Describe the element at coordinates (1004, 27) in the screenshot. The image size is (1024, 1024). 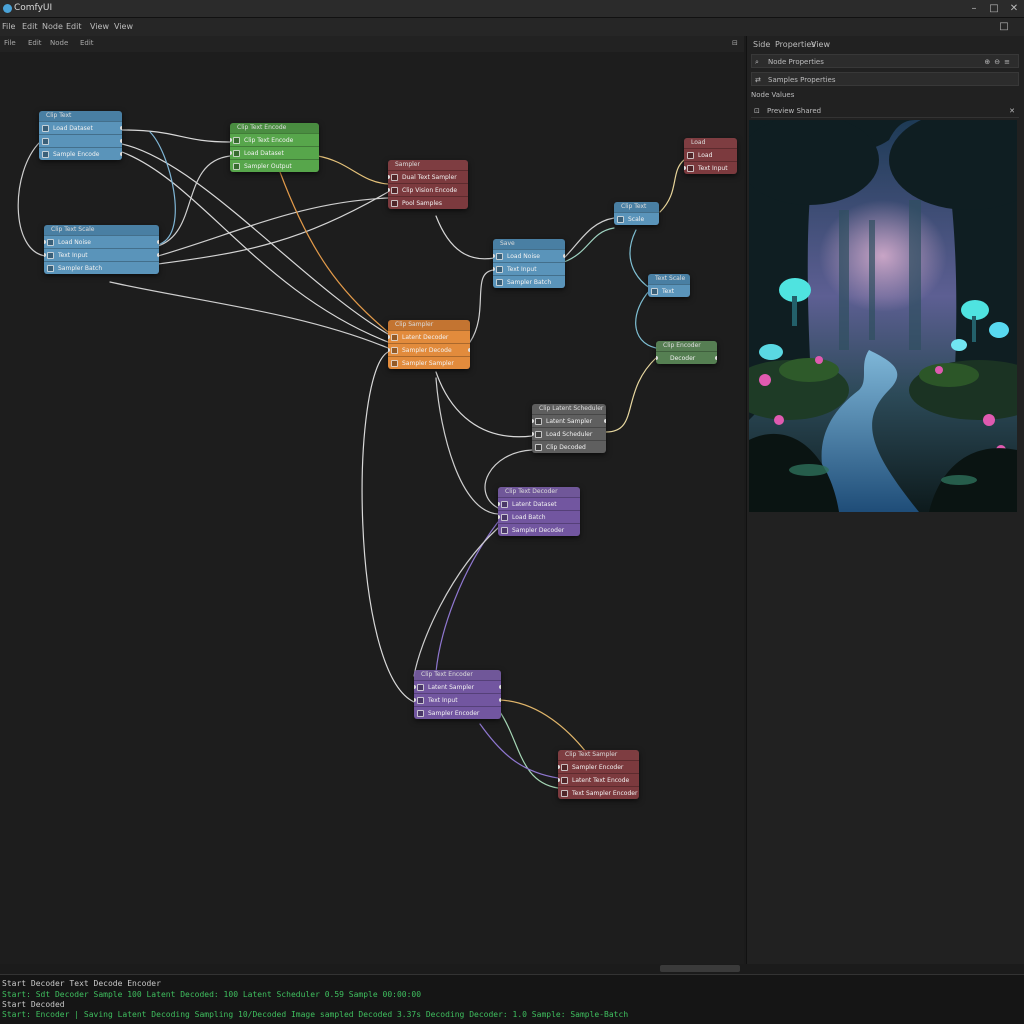
I see `panel-toggle-icon: □` at that location.